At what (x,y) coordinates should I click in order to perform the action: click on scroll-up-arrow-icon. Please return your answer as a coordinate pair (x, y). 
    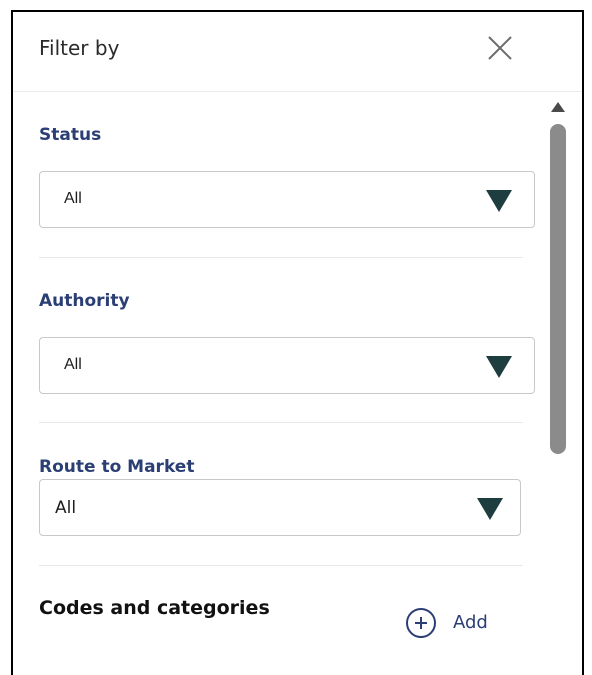
    Looking at the image, I should click on (558, 107).